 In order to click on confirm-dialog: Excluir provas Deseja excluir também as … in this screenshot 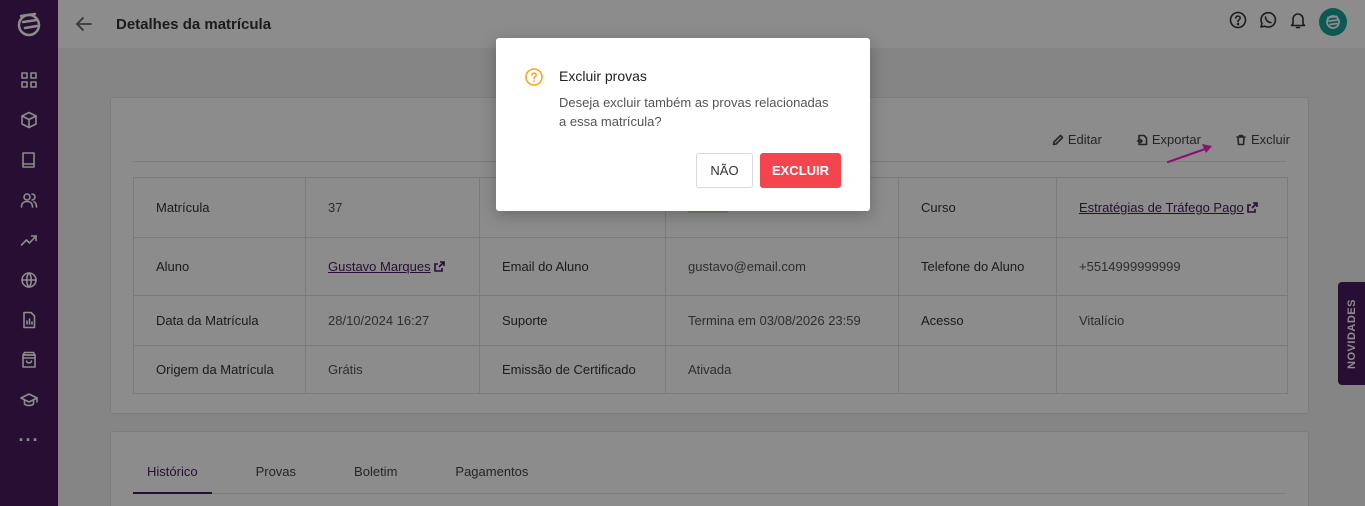, I will do `click(683, 124)`.